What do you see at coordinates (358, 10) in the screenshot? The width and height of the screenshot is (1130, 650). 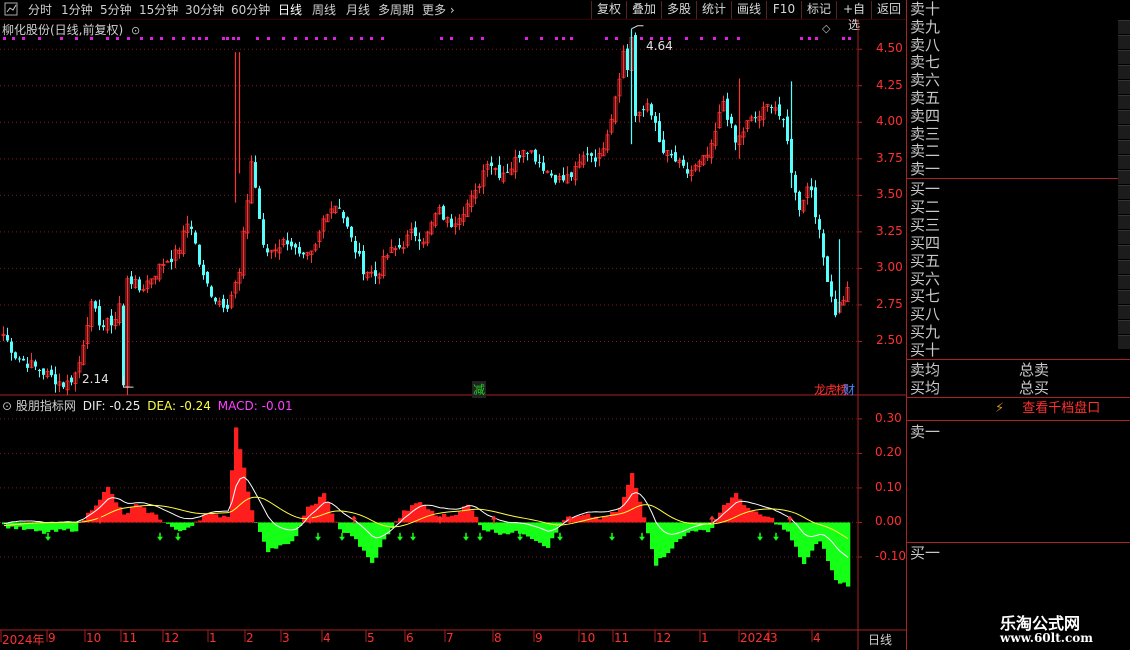 I see `period-tab-8: 月线` at bounding box center [358, 10].